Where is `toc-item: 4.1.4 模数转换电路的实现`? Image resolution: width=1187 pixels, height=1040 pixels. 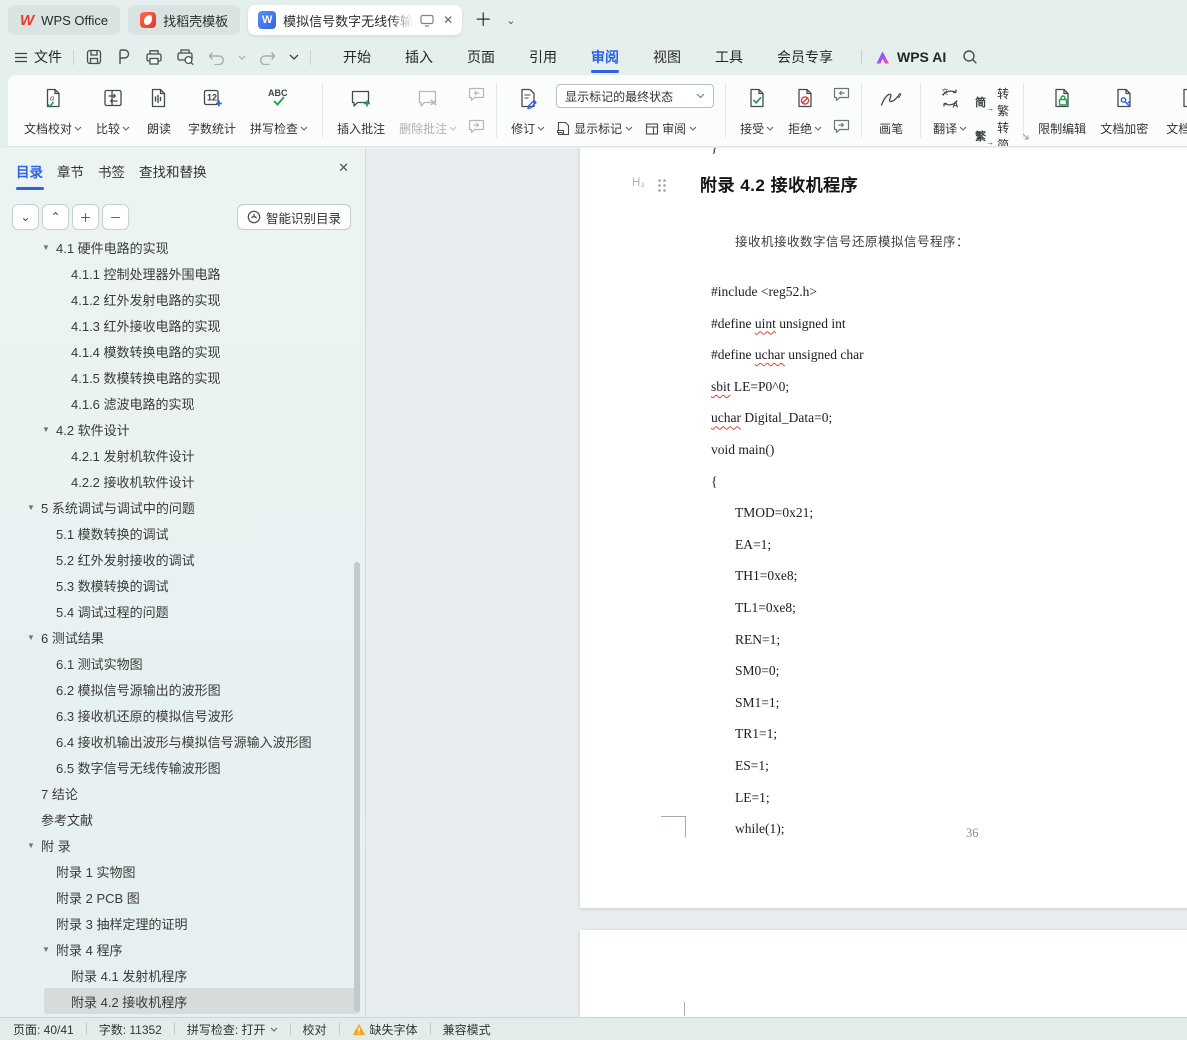 toc-item: 4.1.4 模数转换电路的实现 is located at coordinates (182, 351).